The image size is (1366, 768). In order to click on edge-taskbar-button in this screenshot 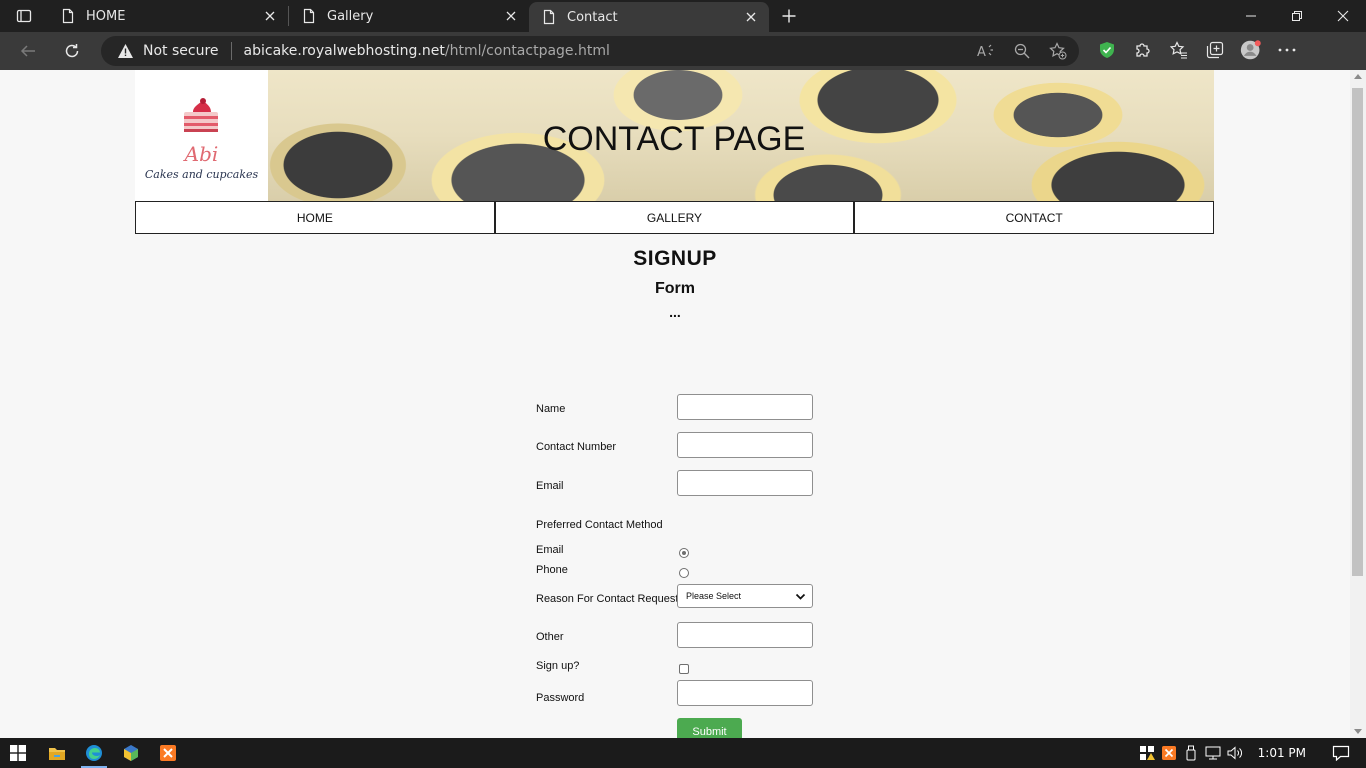, I will do `click(94, 753)`.